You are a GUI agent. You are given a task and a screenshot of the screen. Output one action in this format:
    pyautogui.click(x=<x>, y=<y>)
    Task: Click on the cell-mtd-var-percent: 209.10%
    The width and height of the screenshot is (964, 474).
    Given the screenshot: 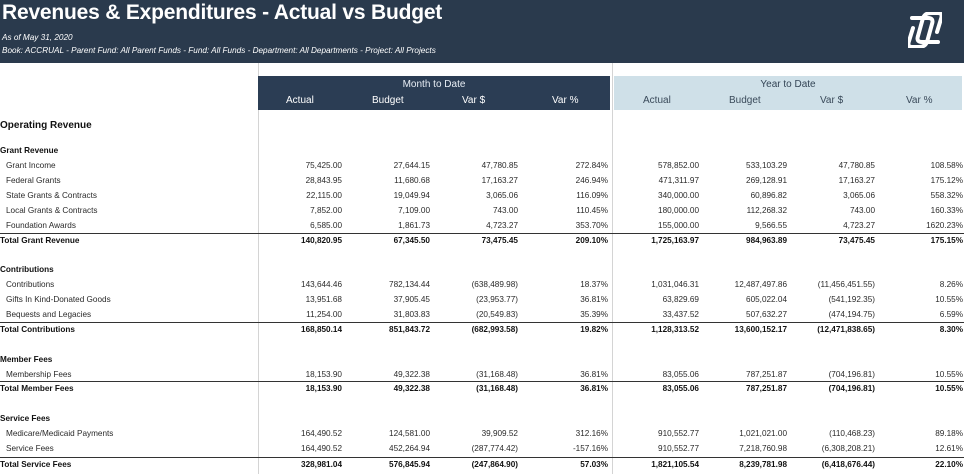 What is the action you would take?
    pyautogui.click(x=591, y=240)
    